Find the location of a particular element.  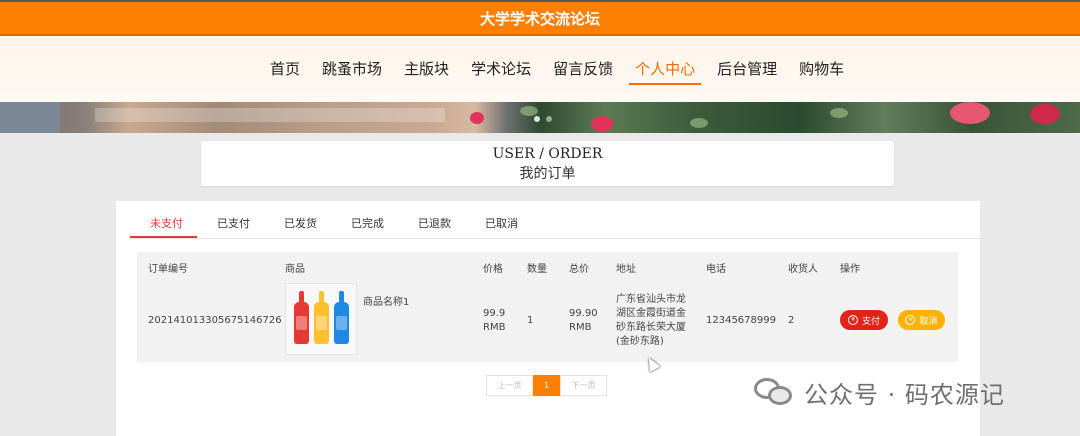

pagination: 上一页 1 下一页 is located at coordinates (546, 386).